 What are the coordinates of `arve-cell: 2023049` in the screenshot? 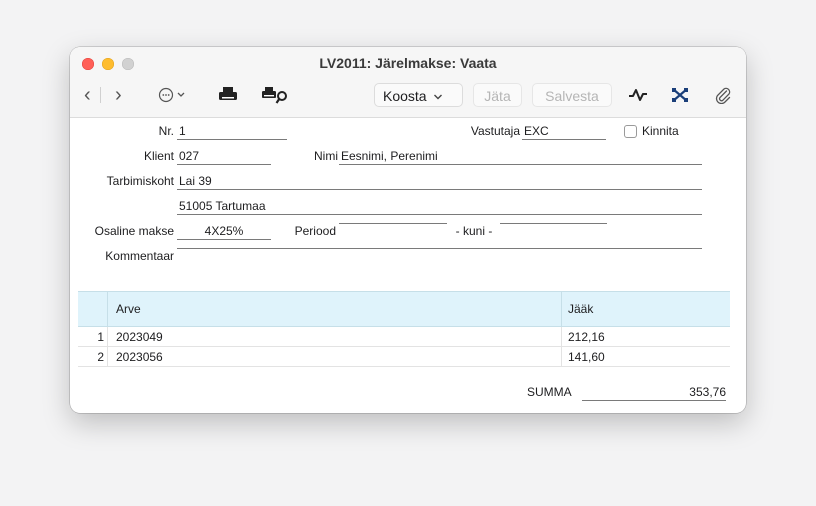 It's located at (139, 337).